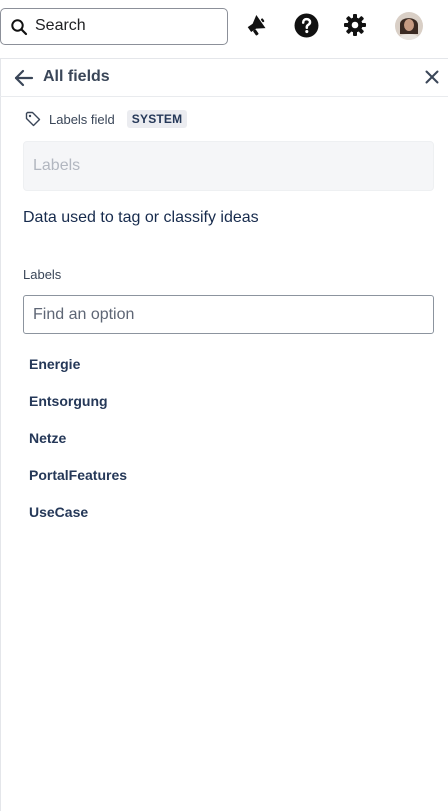 The image size is (448, 811). I want to click on help-icon, so click(306, 25).